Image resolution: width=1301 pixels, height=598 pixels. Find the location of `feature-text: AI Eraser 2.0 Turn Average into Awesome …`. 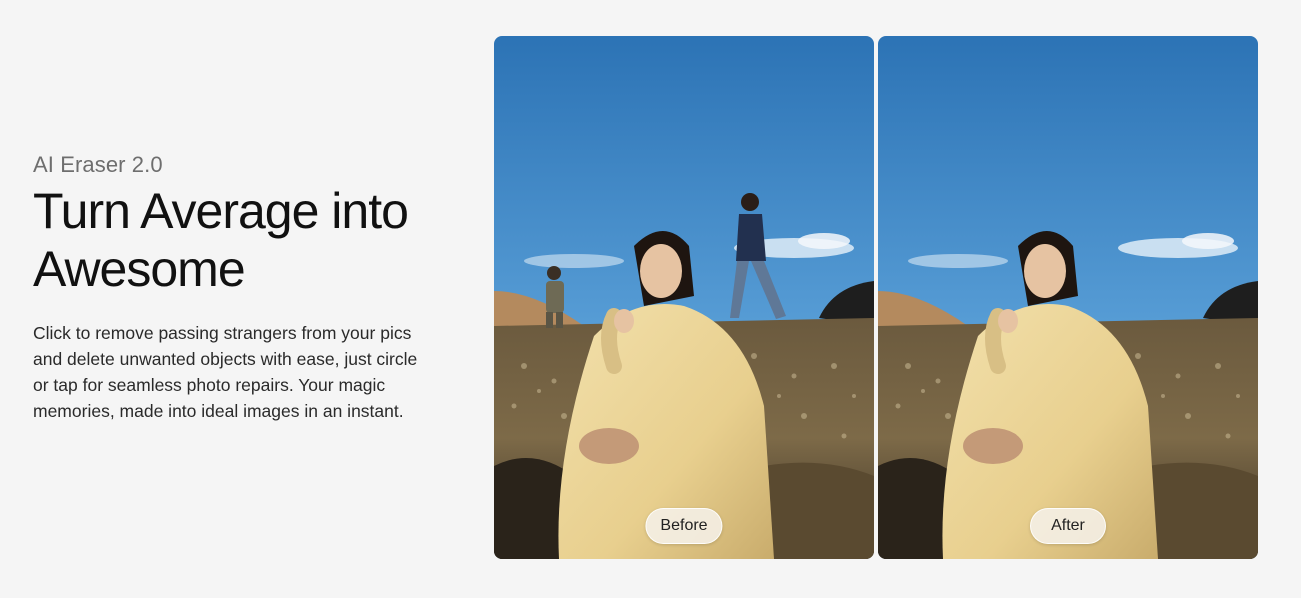

feature-text: AI Eraser 2.0 Turn Average into Awesome … is located at coordinates (243, 287).